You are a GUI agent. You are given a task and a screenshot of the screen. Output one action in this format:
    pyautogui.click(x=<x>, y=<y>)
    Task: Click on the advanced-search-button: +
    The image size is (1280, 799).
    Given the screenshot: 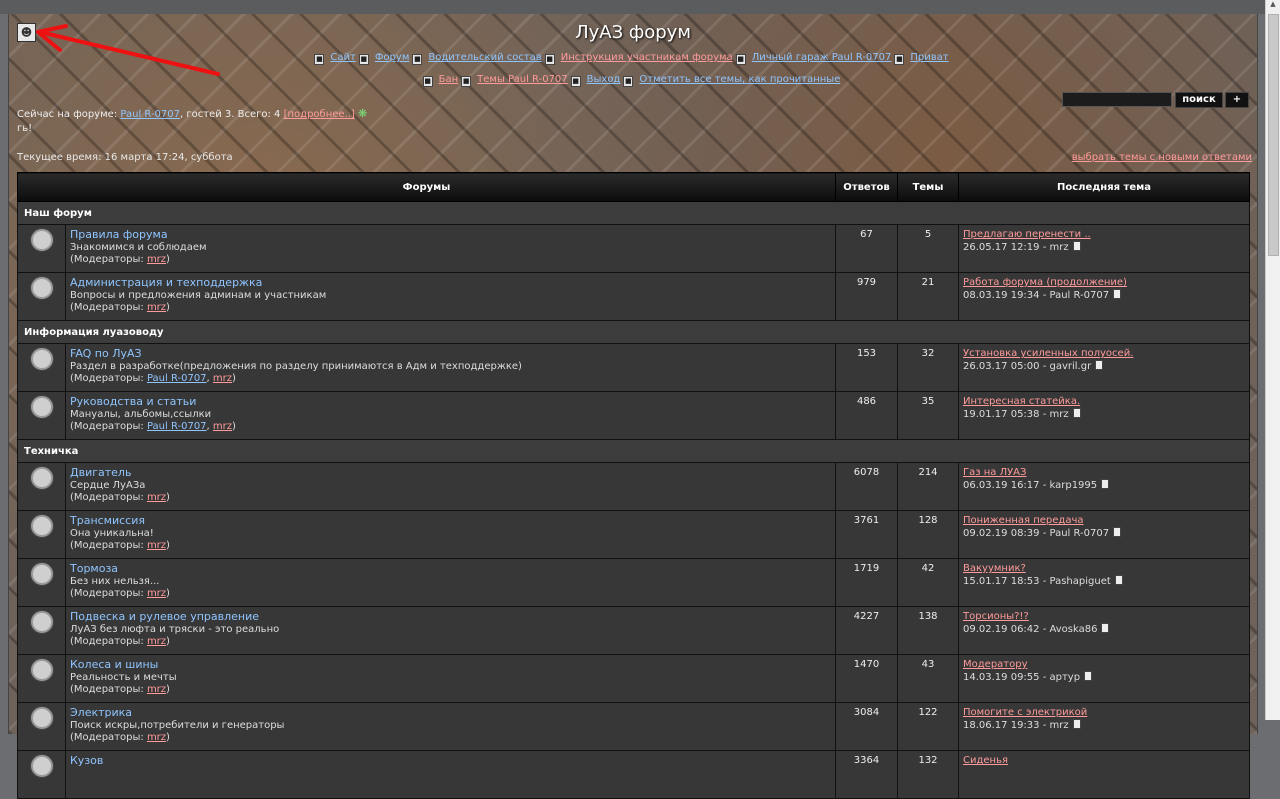 What is the action you would take?
    pyautogui.click(x=1237, y=100)
    